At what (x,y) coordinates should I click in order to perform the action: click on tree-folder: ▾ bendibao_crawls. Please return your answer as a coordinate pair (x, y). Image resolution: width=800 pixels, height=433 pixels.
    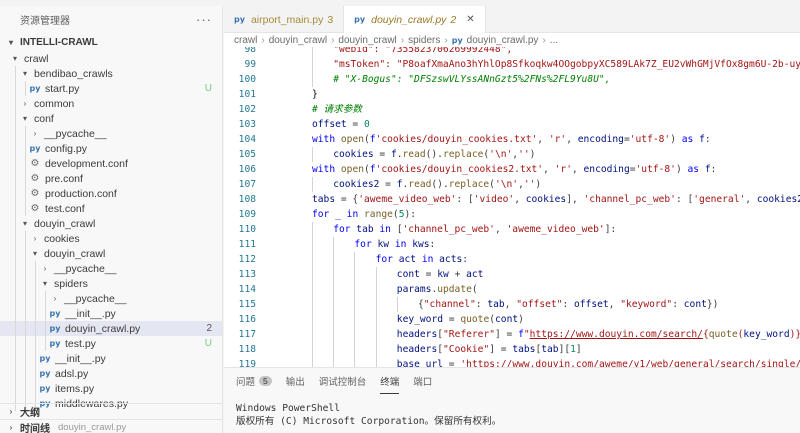
    Looking at the image, I should click on (111, 73).